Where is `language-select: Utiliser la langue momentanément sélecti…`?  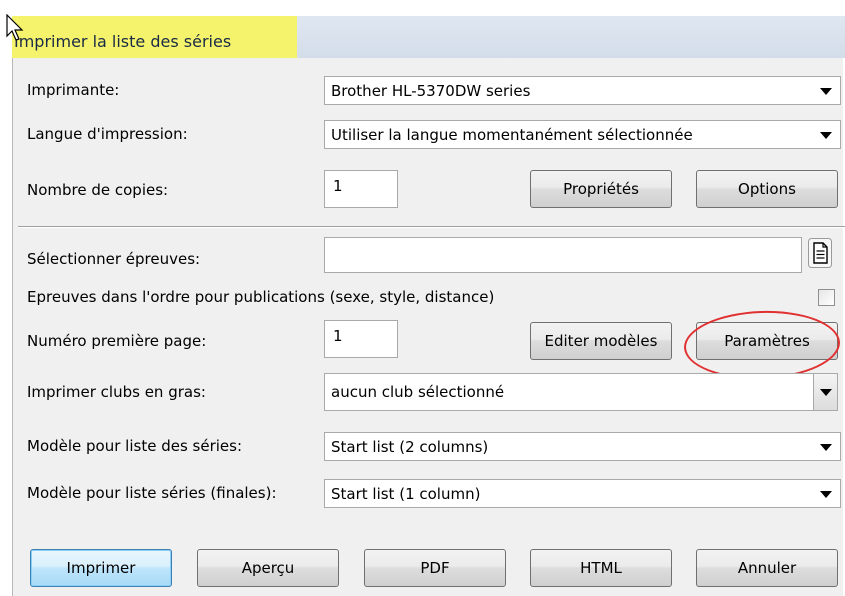
language-select: Utiliser la langue momentanément sélecti… is located at coordinates (582, 134).